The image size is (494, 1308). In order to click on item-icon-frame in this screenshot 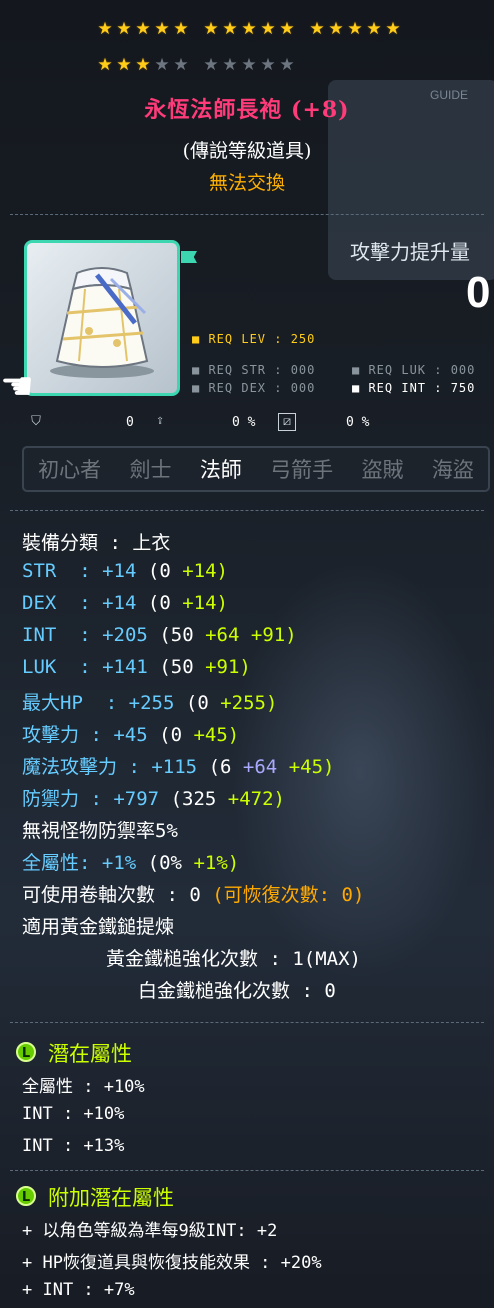, I will do `click(102, 318)`.